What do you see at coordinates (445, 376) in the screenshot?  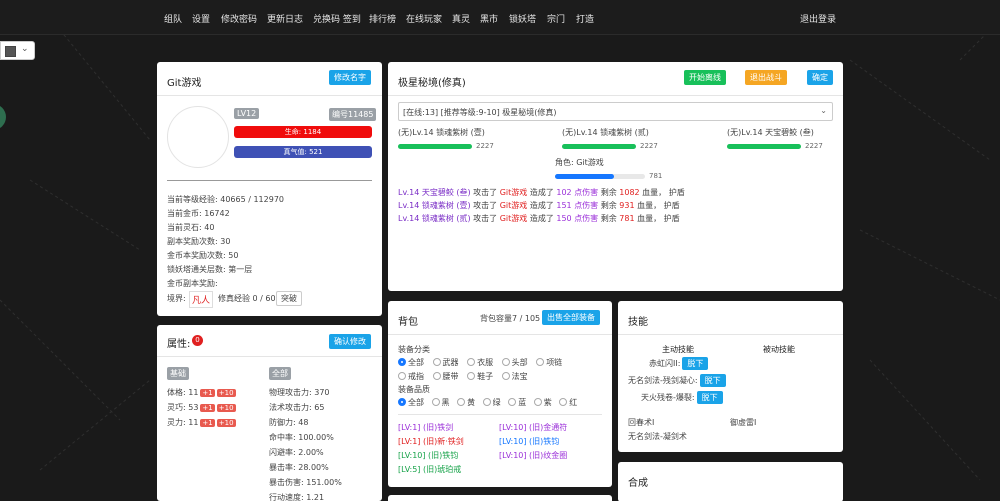 I see `category-option: 腰带` at bounding box center [445, 376].